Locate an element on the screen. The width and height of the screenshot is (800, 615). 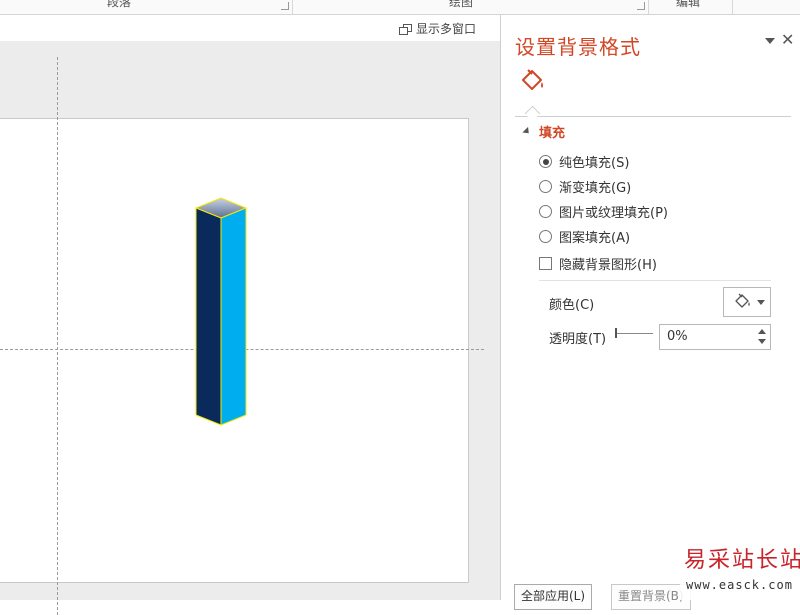
multi-window-button: 显示多窗口 is located at coordinates (437, 28).